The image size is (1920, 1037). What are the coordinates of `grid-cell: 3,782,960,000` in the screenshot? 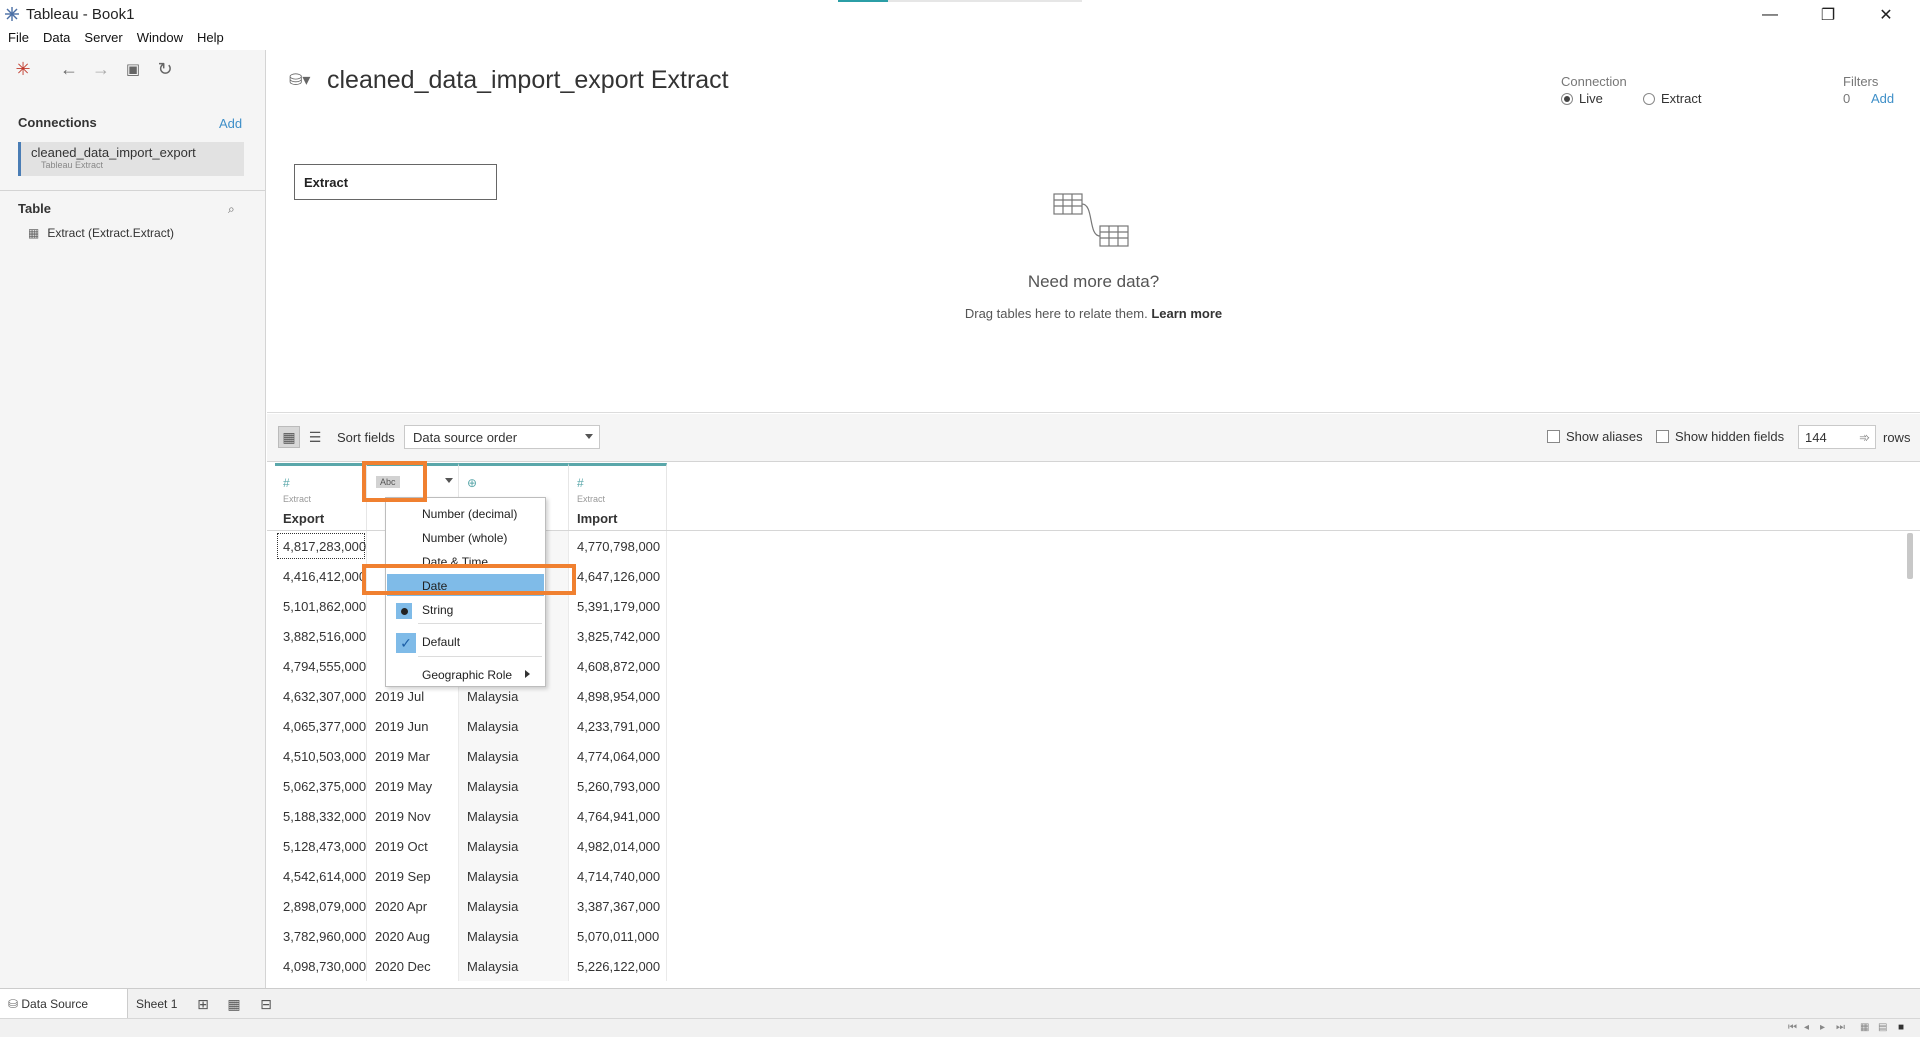 It's located at (321, 936).